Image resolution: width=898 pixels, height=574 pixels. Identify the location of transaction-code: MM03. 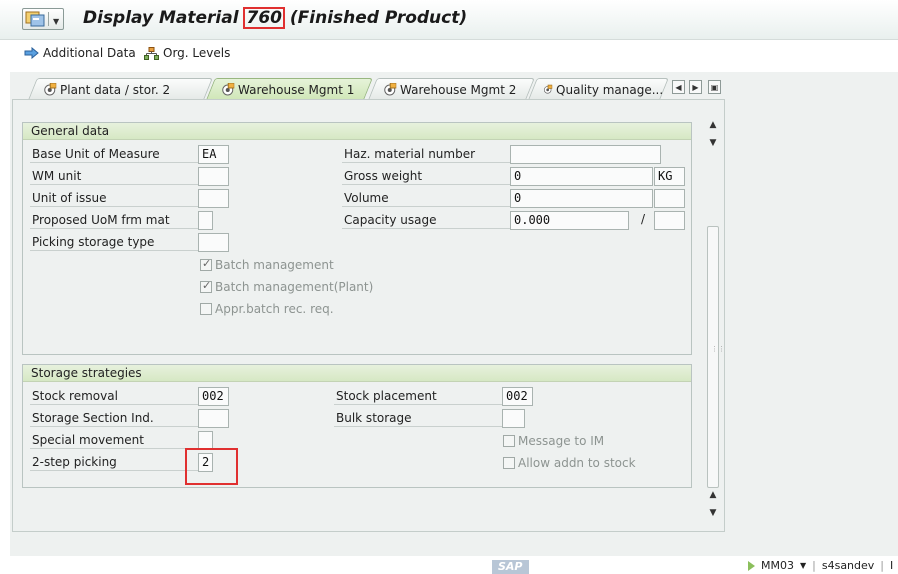
(777, 565).